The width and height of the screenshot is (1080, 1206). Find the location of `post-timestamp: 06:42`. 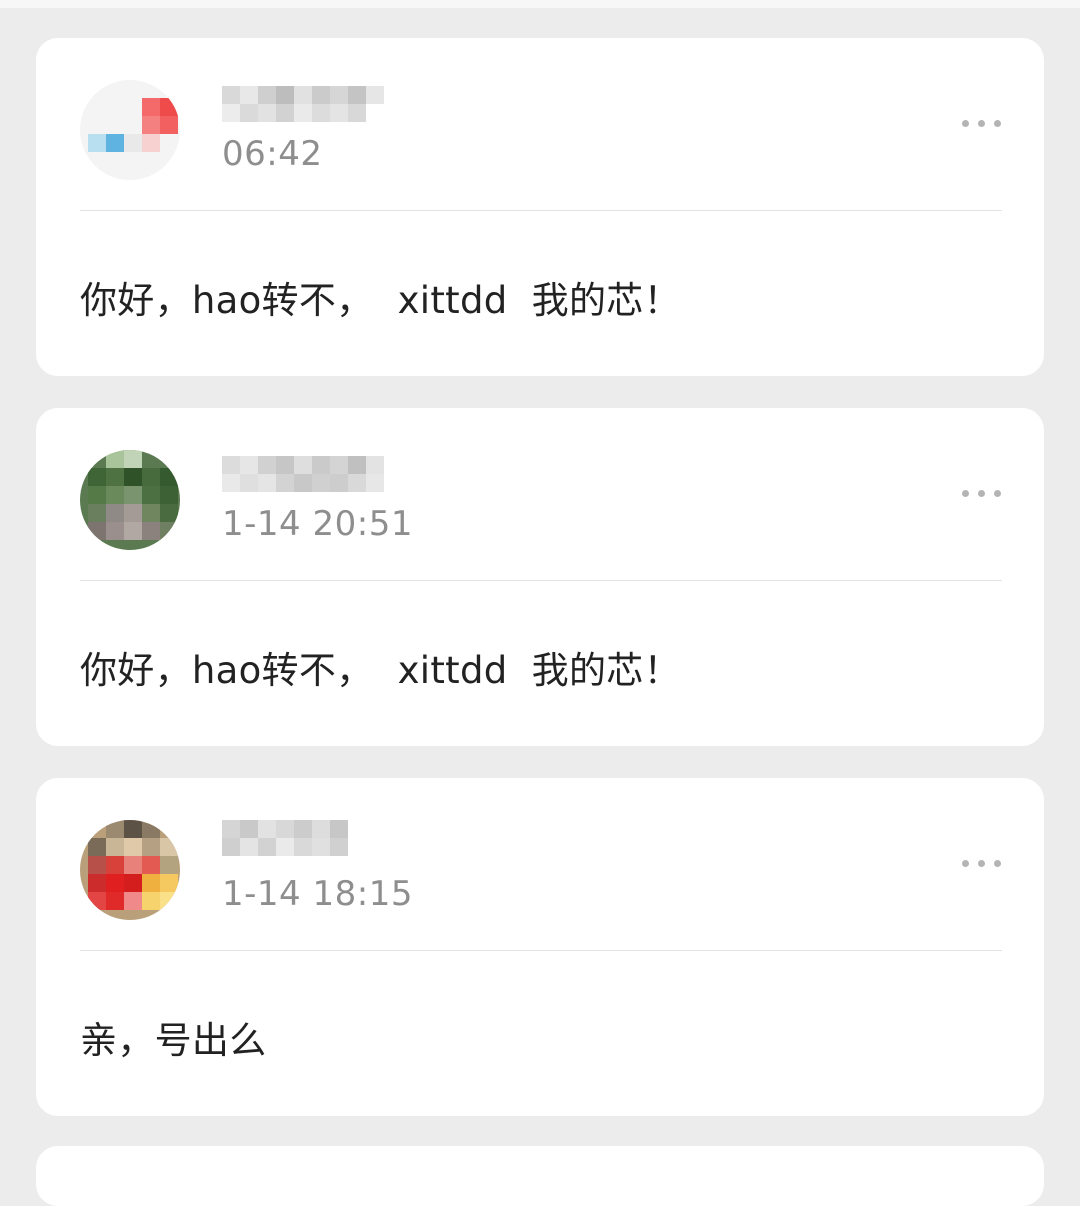

post-timestamp: 06:42 is located at coordinates (272, 154).